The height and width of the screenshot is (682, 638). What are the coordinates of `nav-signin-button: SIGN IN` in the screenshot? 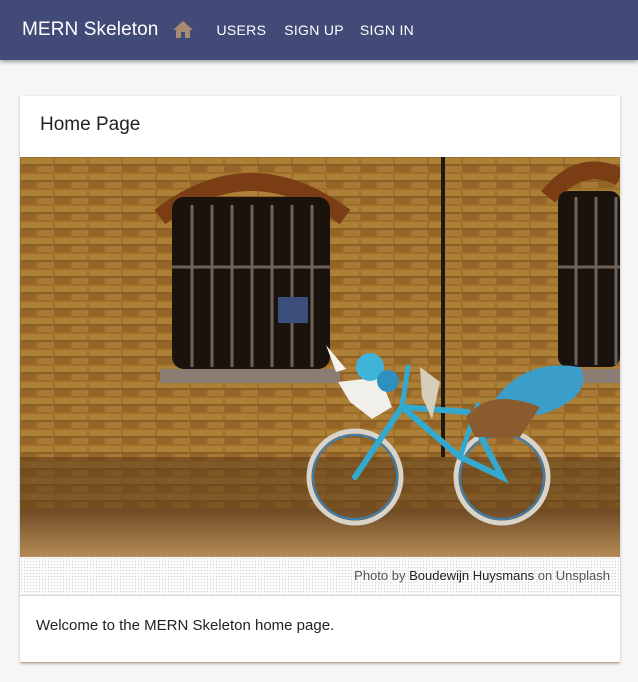 It's located at (387, 30).